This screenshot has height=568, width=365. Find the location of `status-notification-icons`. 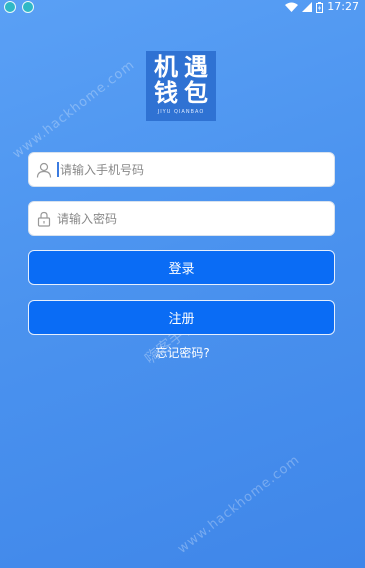

status-notification-icons is located at coordinates (19, 7).